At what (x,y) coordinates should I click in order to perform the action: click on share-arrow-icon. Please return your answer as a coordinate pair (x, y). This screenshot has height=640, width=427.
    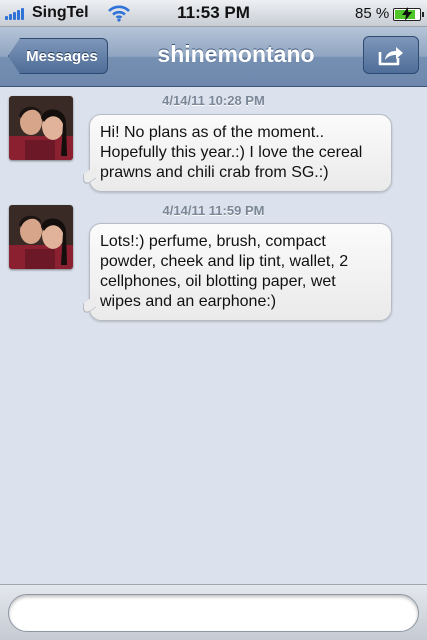
    Looking at the image, I should click on (390, 56).